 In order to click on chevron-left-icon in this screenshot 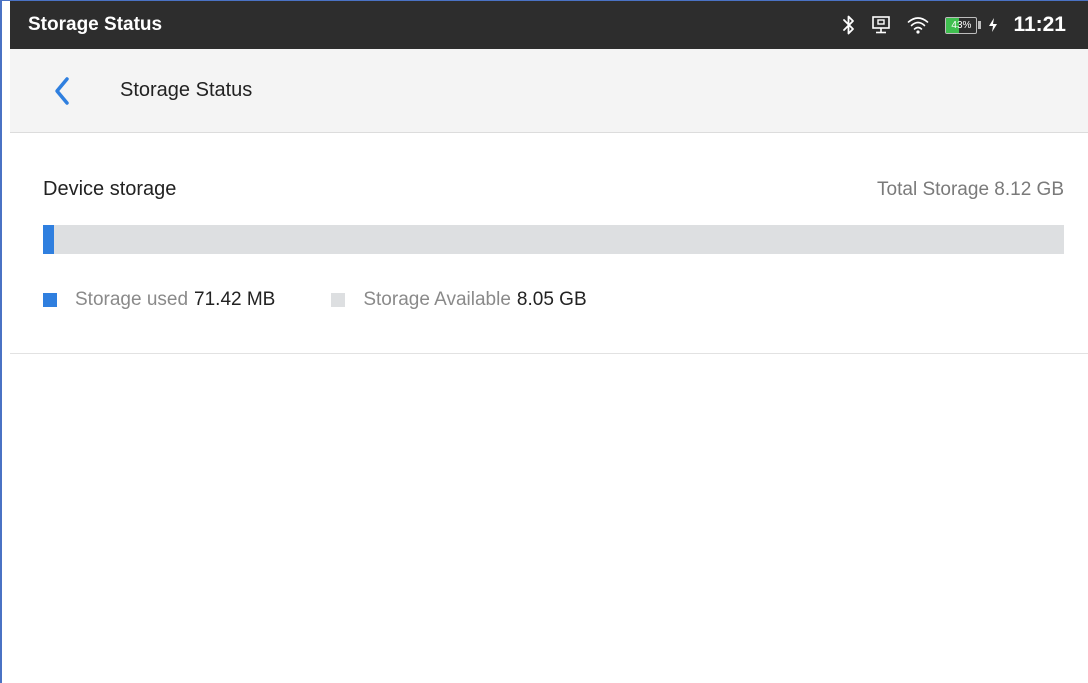, I will do `click(62, 90)`.